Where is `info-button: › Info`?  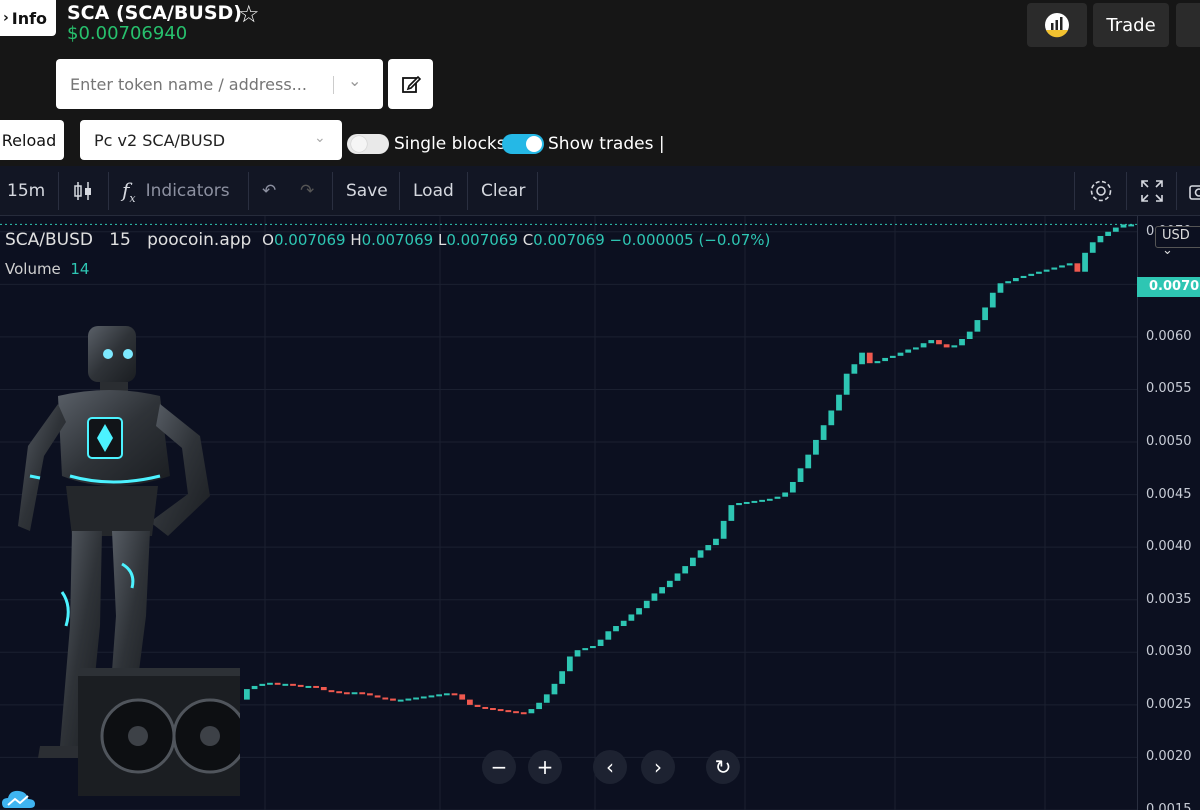
info-button: › Info is located at coordinates (28, 18).